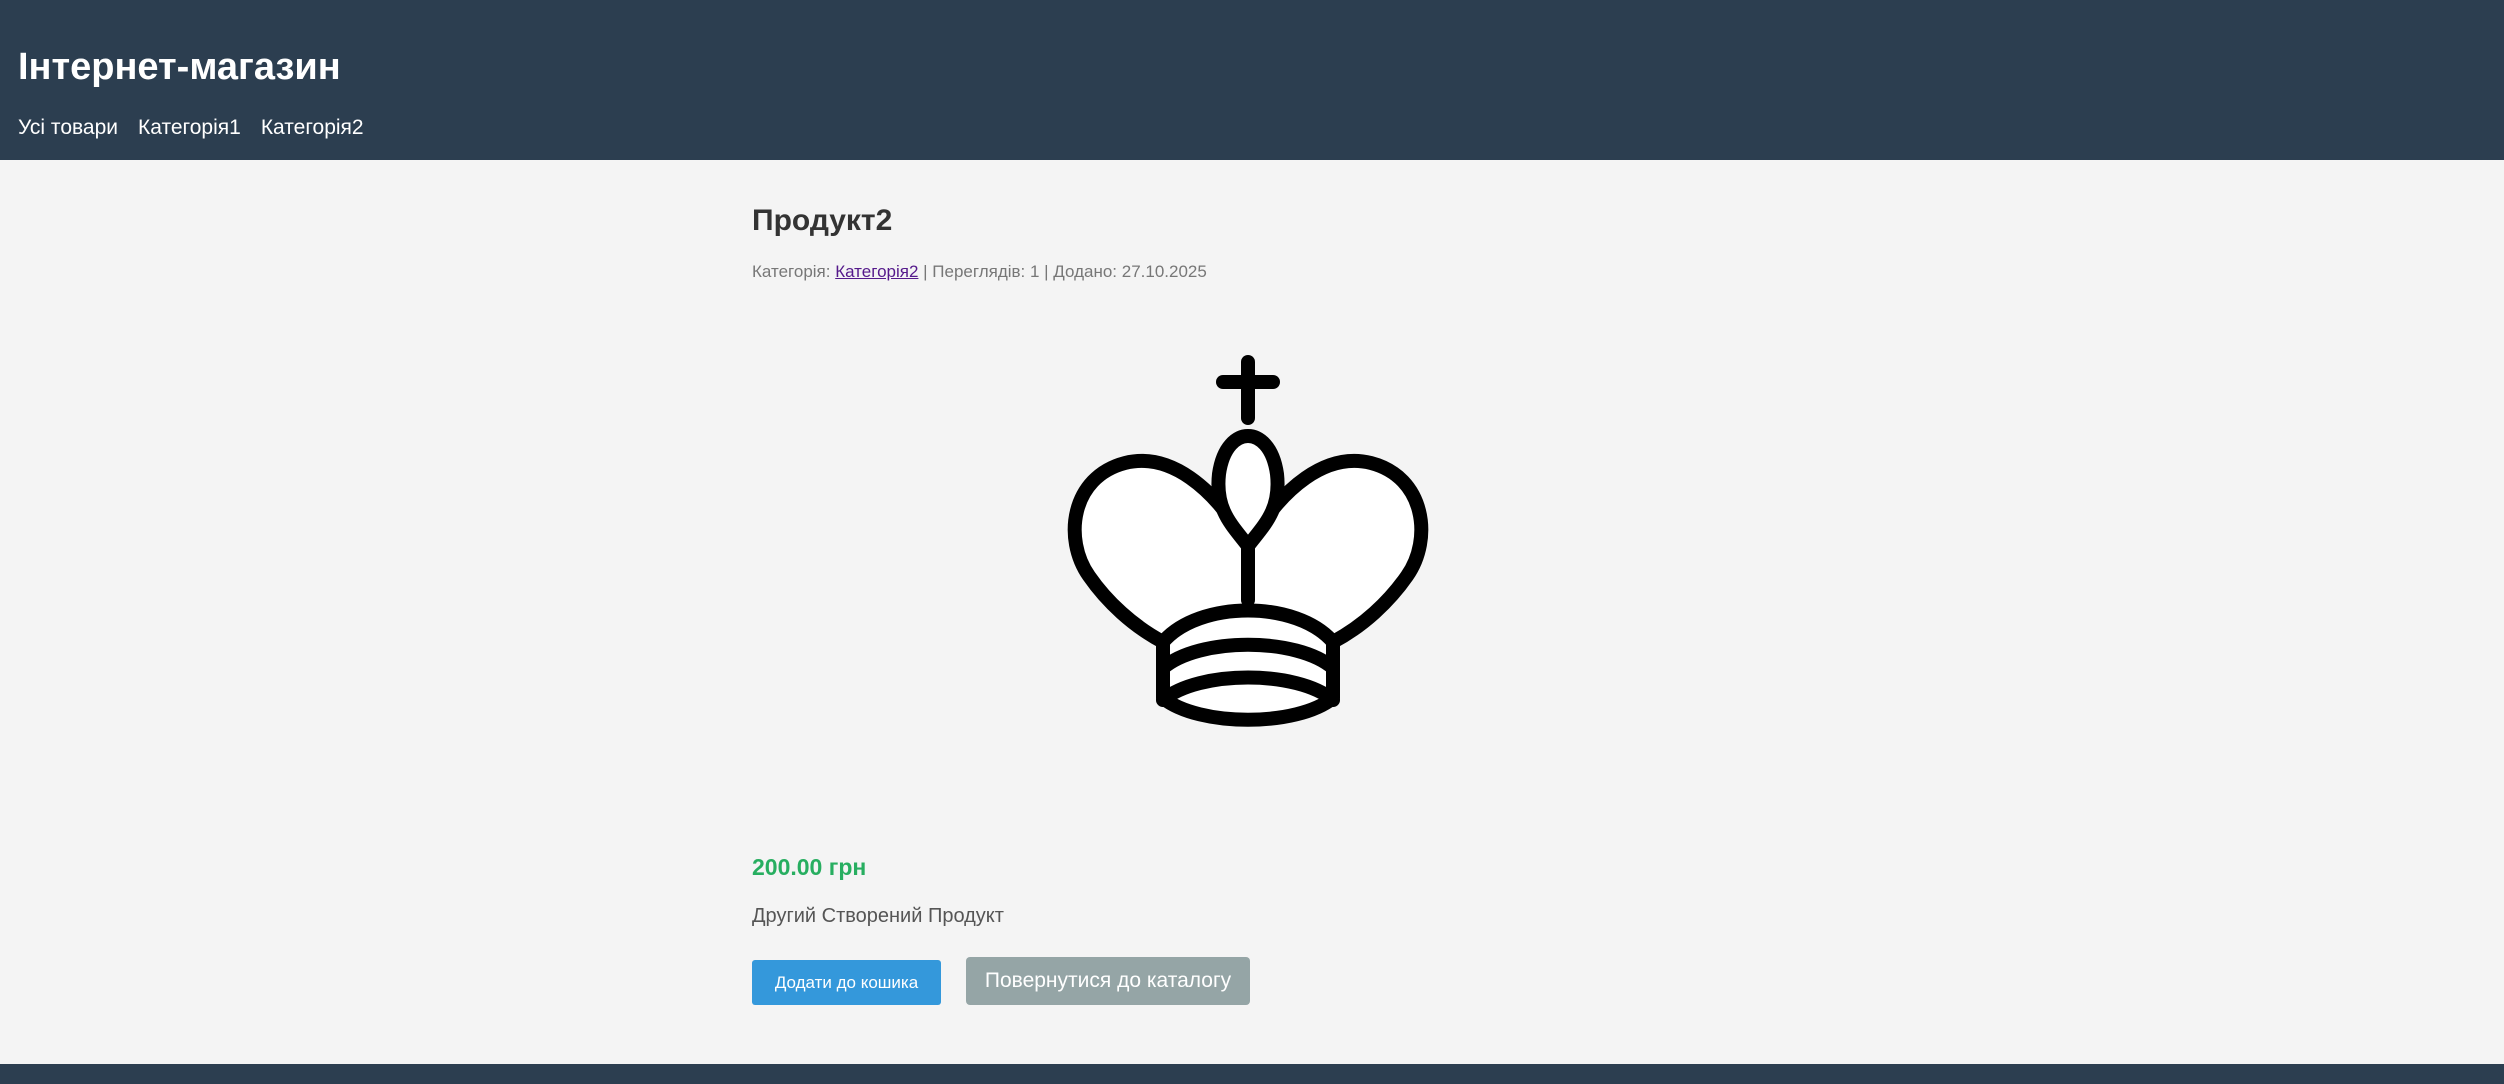  I want to click on product-price: 200.00 грн, so click(809, 867).